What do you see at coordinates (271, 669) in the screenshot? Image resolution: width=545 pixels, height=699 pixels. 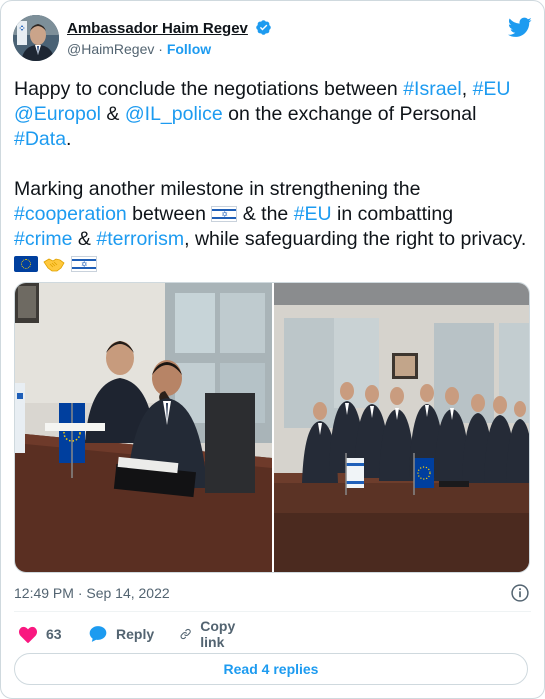 I see `read-replies-button: Read 4 replies` at bounding box center [271, 669].